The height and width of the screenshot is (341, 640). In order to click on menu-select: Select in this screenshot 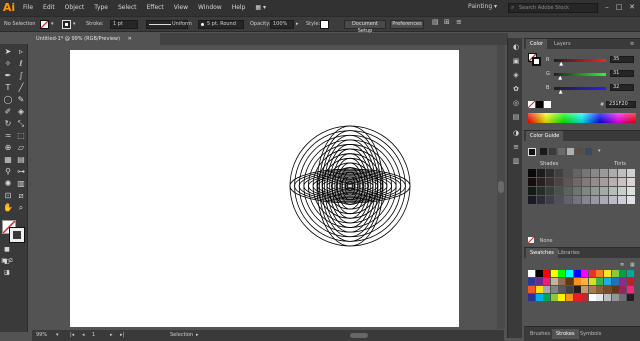, I will do `click(127, 8)`.